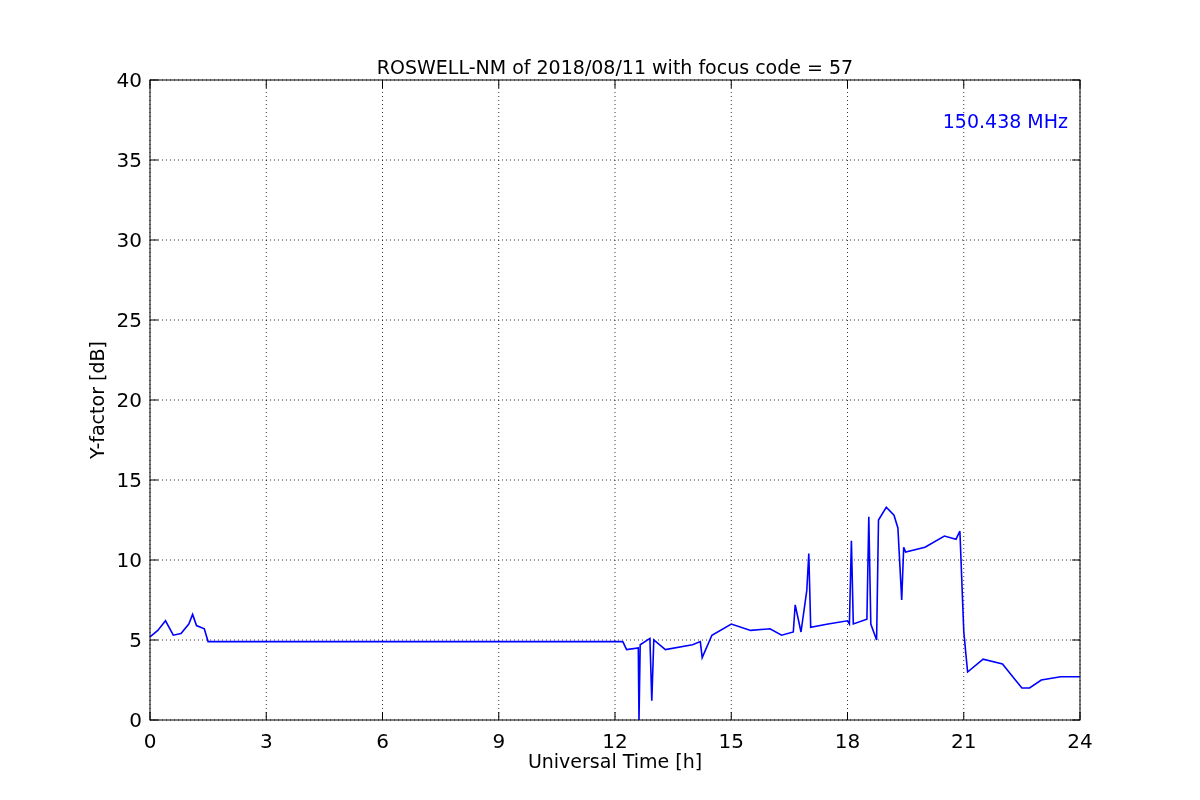 The width and height of the screenshot is (1200, 800). Describe the element at coordinates (129, 480) in the screenshot. I see `y-tick-label: 15` at that location.